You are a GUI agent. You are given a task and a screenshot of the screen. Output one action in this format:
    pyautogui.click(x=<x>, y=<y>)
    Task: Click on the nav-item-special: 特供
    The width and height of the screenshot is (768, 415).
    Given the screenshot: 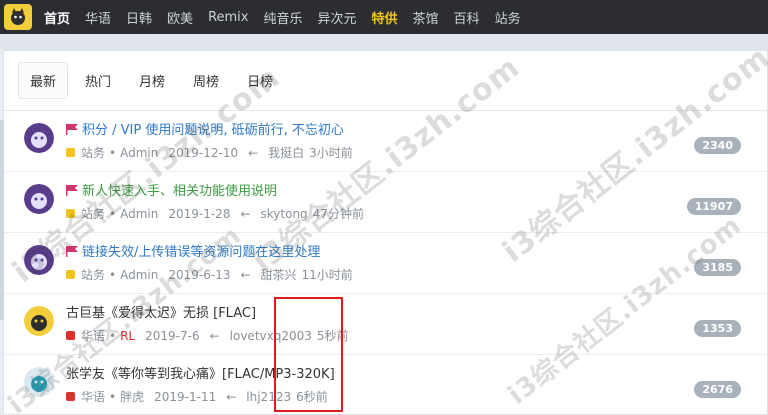 What is the action you would take?
    pyautogui.click(x=385, y=17)
    